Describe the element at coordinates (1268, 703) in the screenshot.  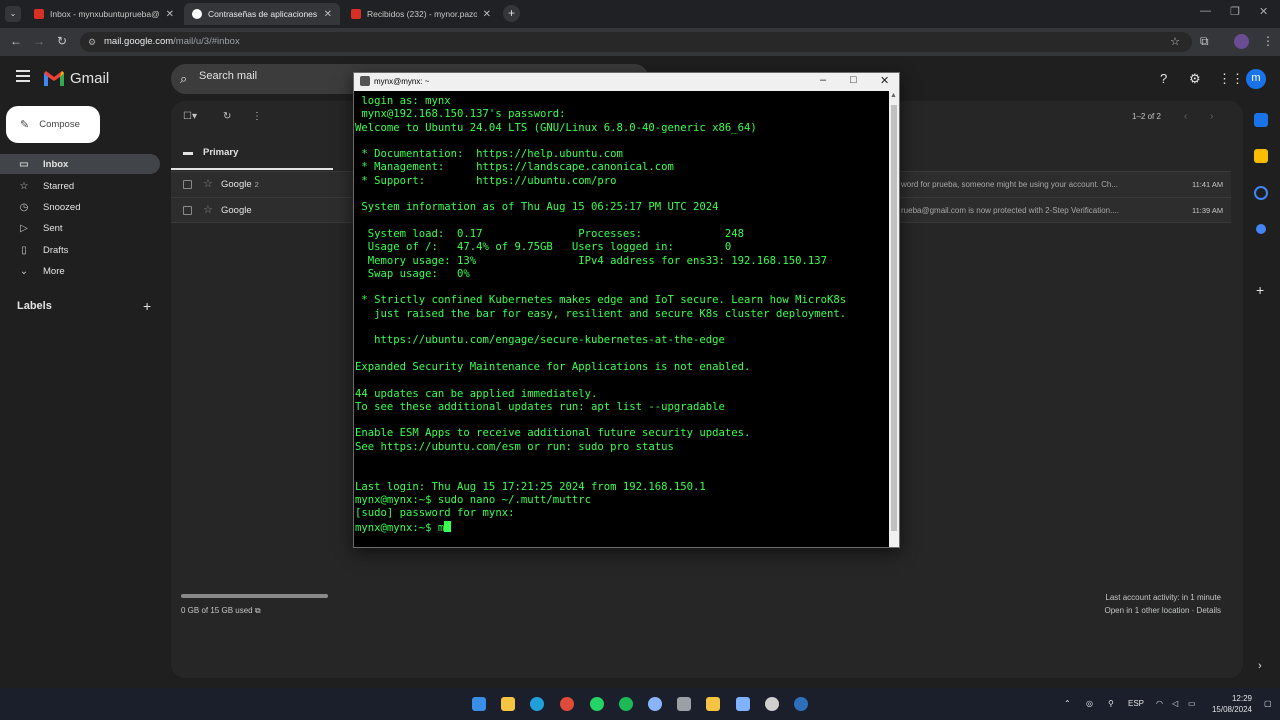
I see `notifications-icon: ▢` at that location.